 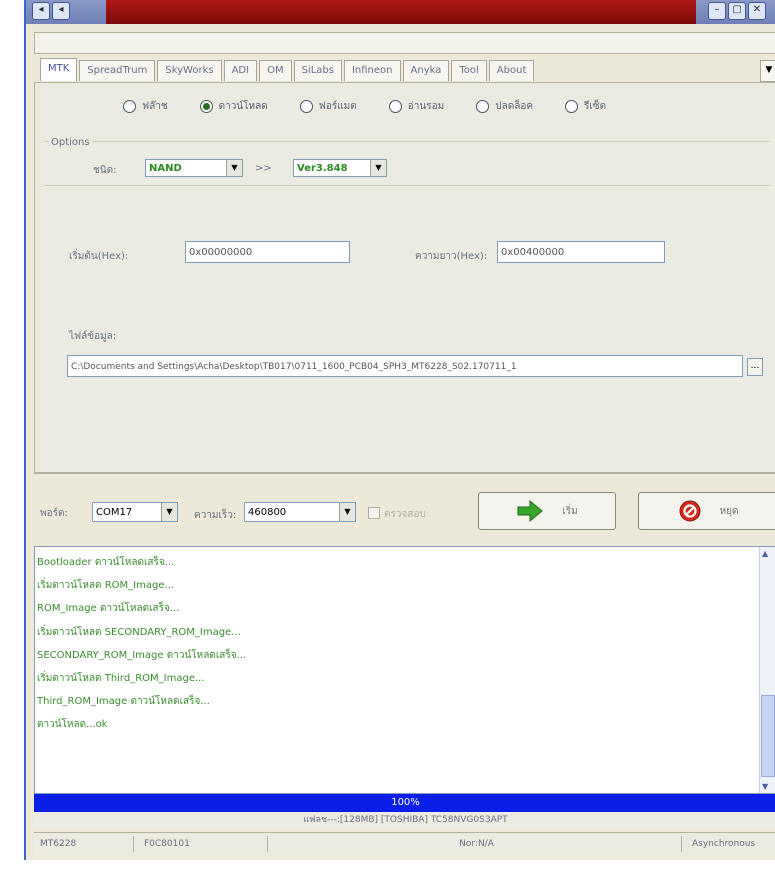 What do you see at coordinates (135, 512) in the screenshot?
I see `port-select: COM17 ▼` at bounding box center [135, 512].